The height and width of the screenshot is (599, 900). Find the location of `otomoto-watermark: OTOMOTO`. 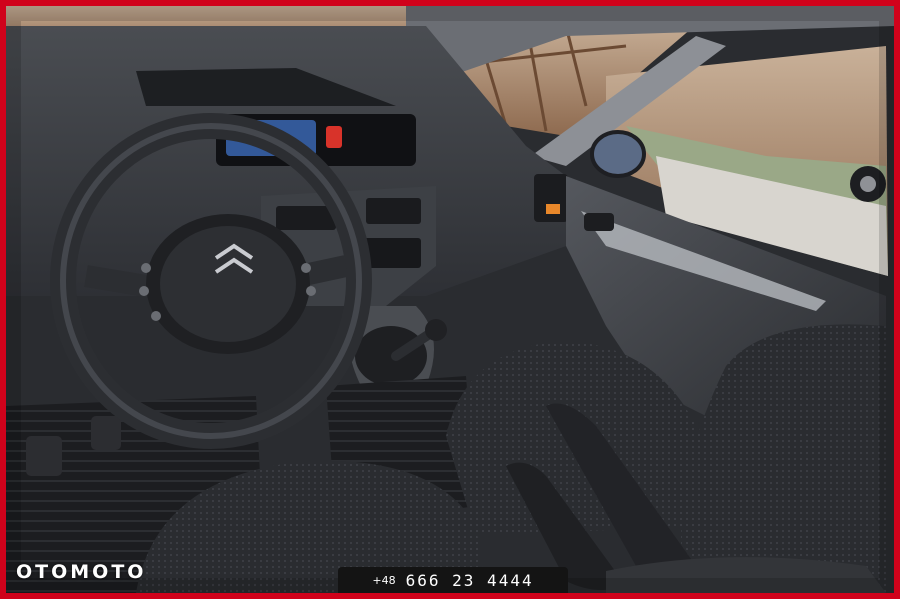

otomoto-watermark: OTOMOTO is located at coordinates (81, 572).